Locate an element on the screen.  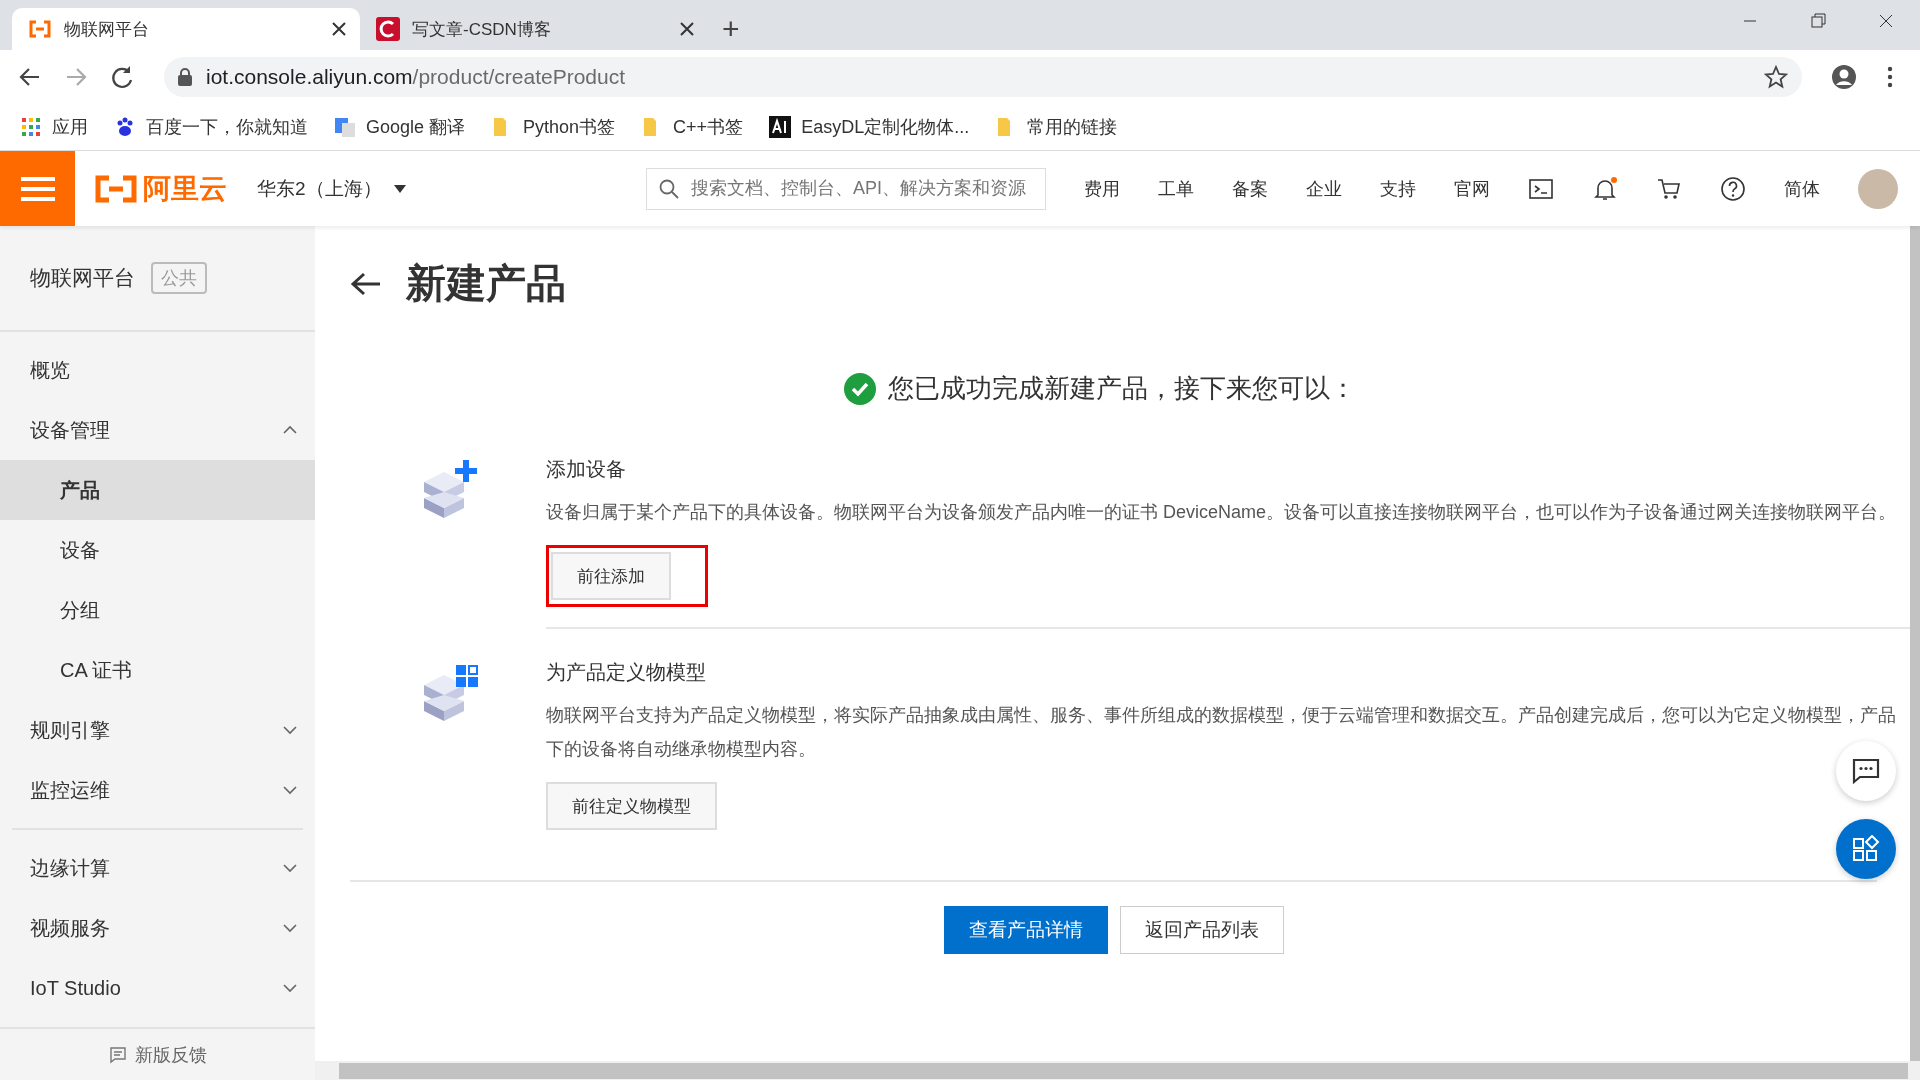
nav-link: 企业 is located at coordinates (1324, 188).